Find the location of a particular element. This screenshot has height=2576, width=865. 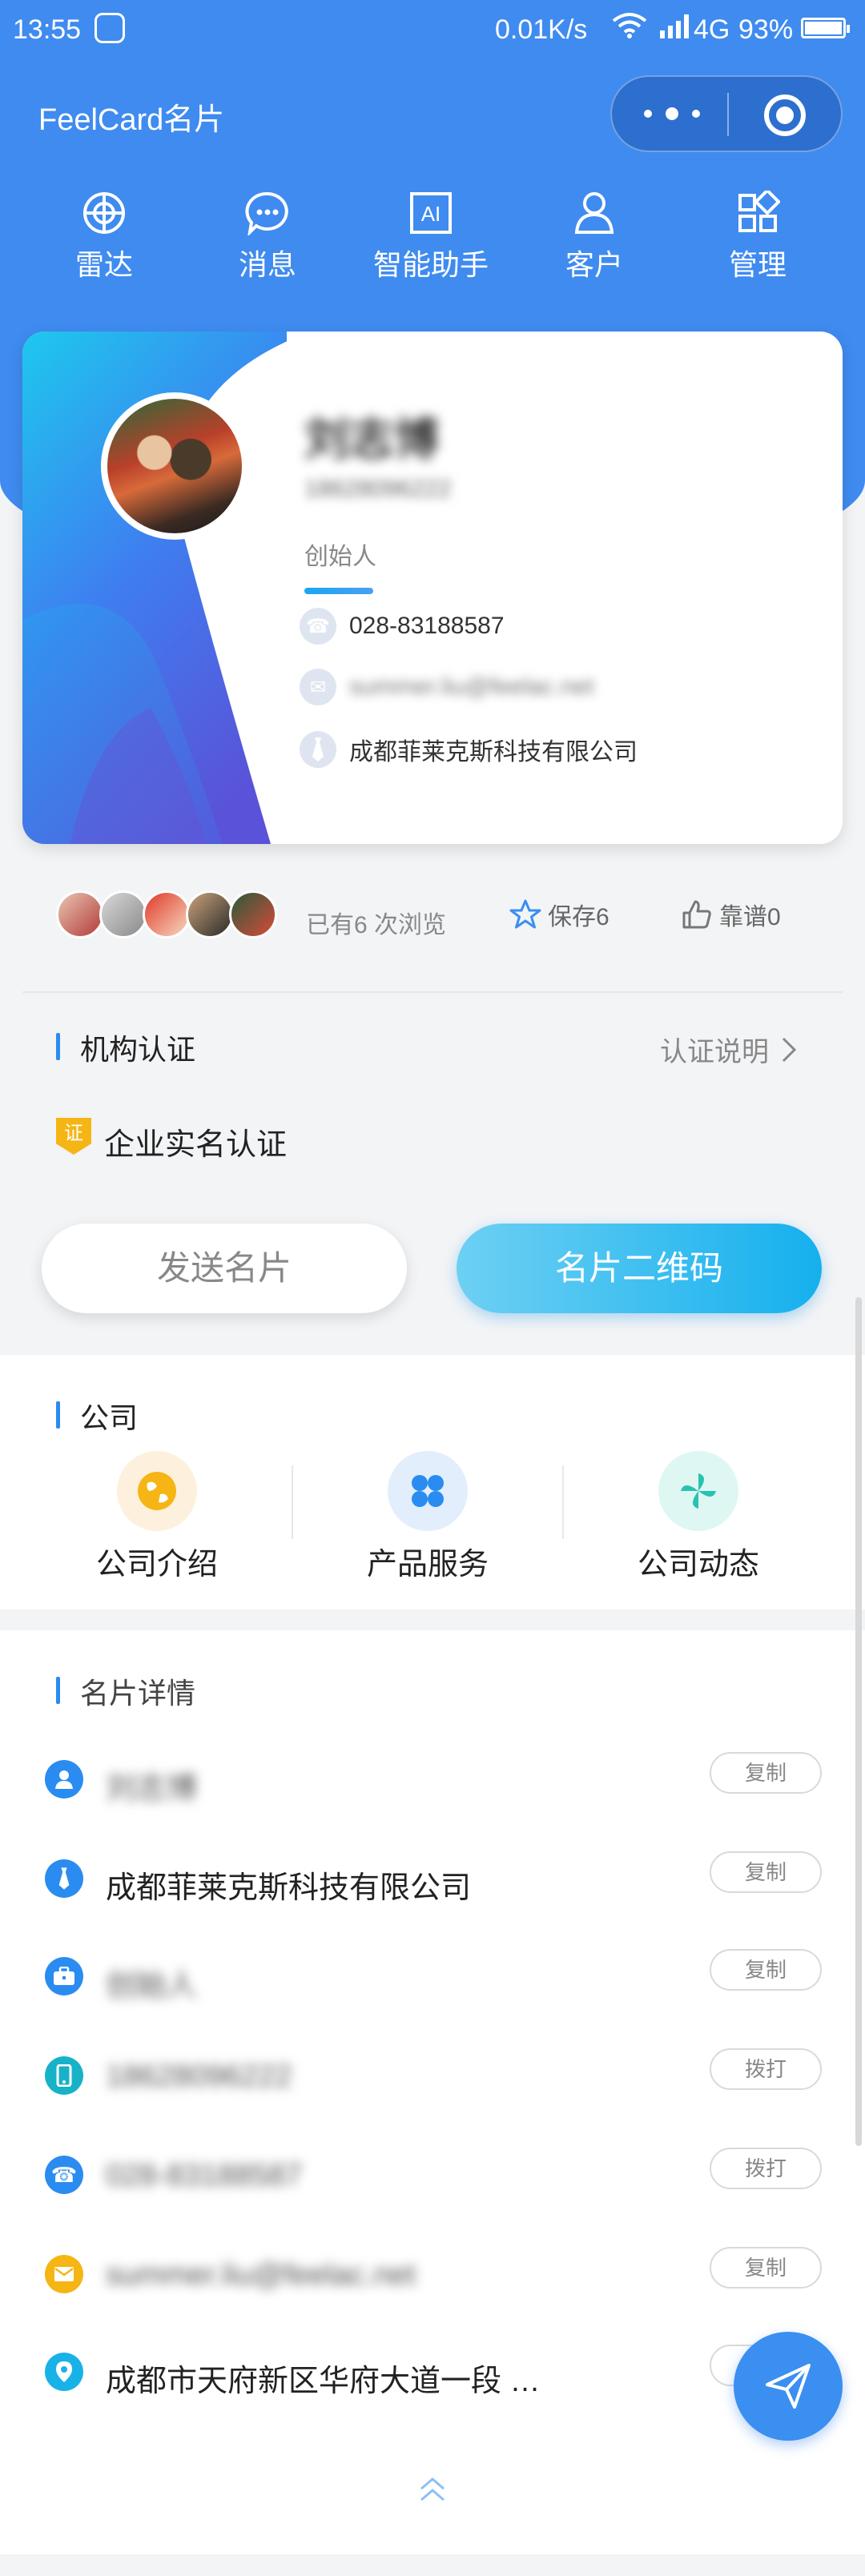

detail-value: 创始人 is located at coordinates (152, 1986).